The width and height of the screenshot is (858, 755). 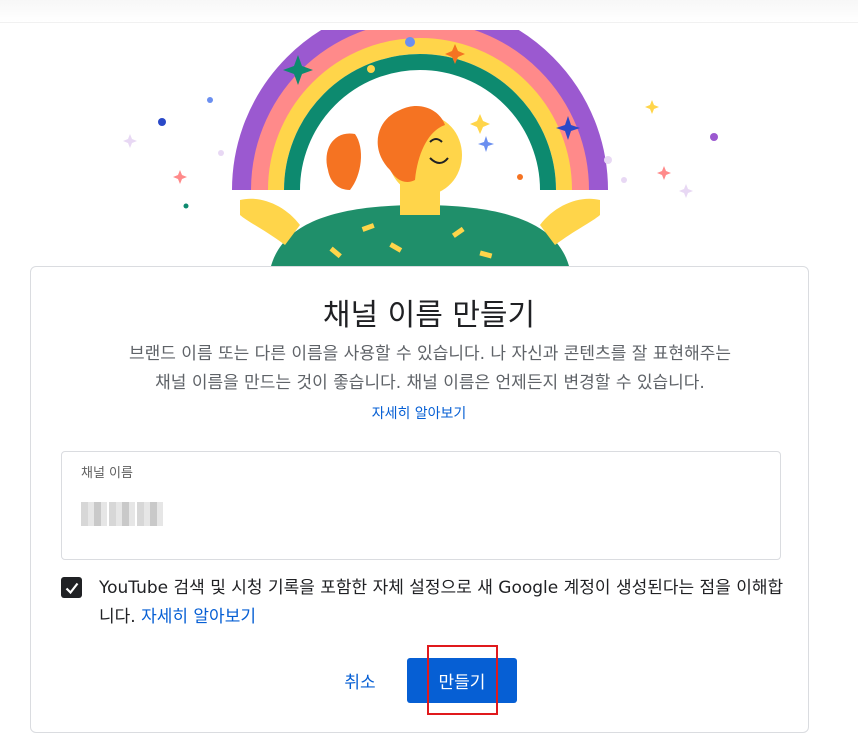 I want to click on consent-checkbox, so click(x=71, y=587).